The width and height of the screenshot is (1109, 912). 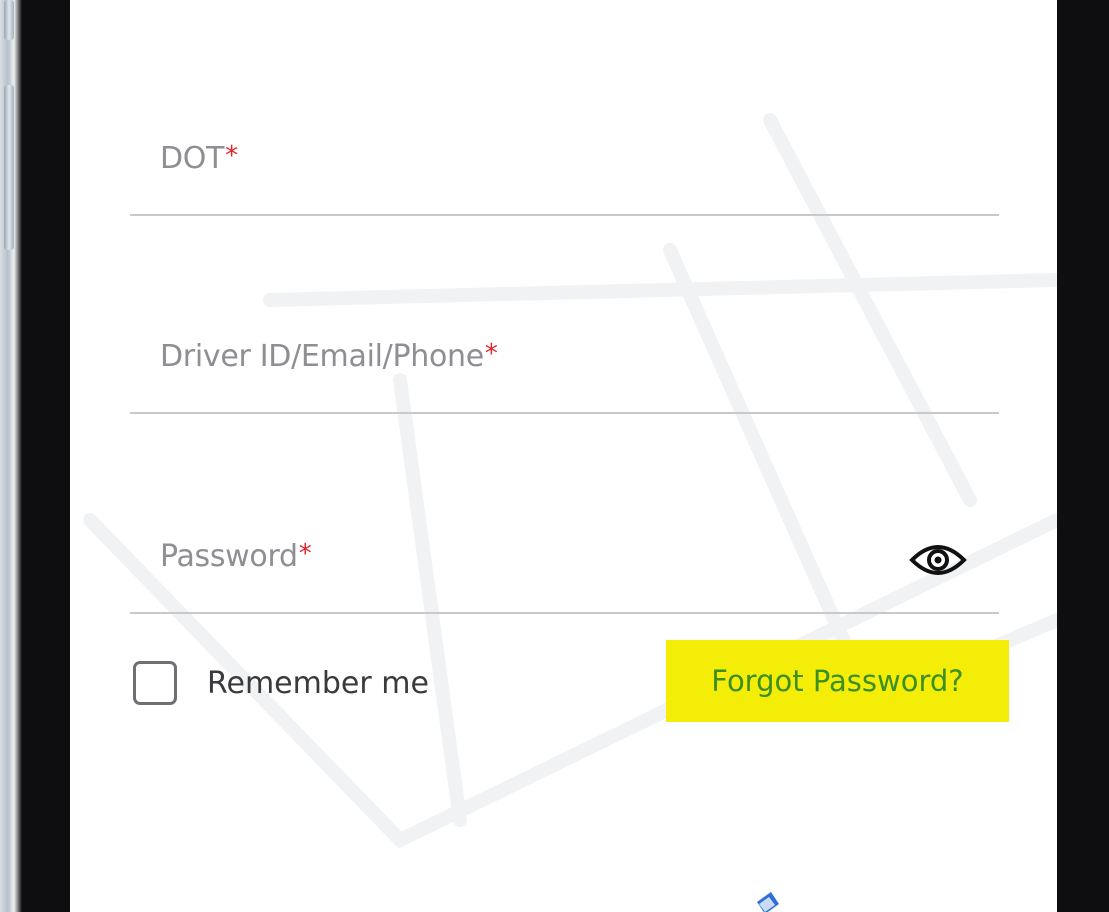 I want to click on remember-me-label: Remember me, so click(x=318, y=683).